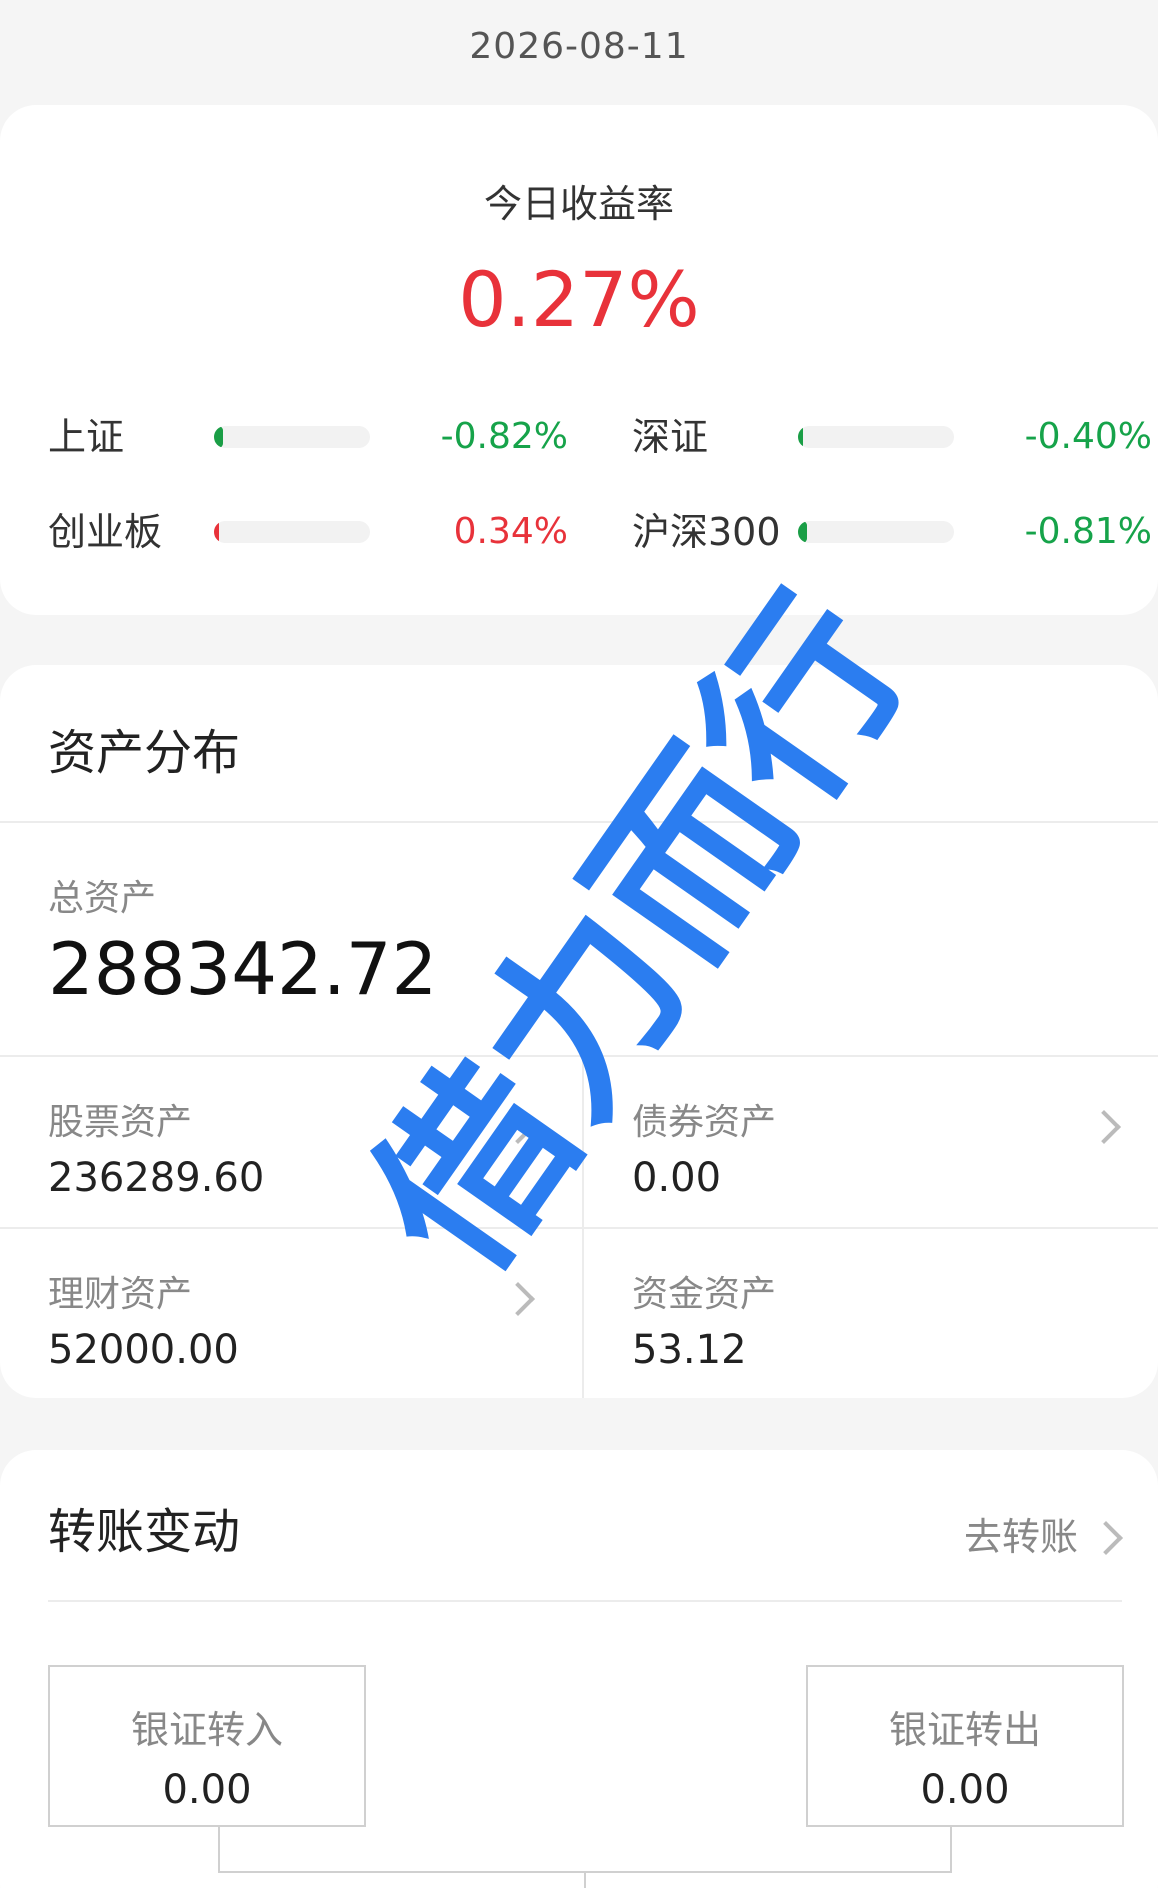 The width and height of the screenshot is (1158, 1888). I want to click on index-name: 沪深300, so click(706, 532).